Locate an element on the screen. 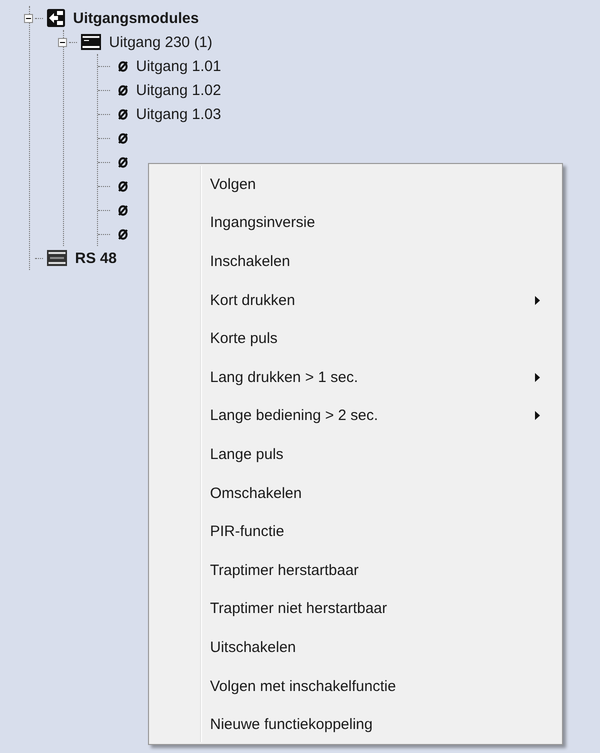 The image size is (600, 753). tree-item: Uitgangsmodules is located at coordinates (136, 18).